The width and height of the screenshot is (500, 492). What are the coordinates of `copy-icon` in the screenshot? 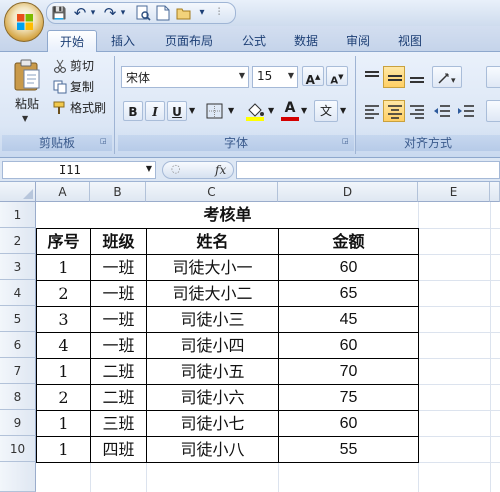 It's located at (60, 87).